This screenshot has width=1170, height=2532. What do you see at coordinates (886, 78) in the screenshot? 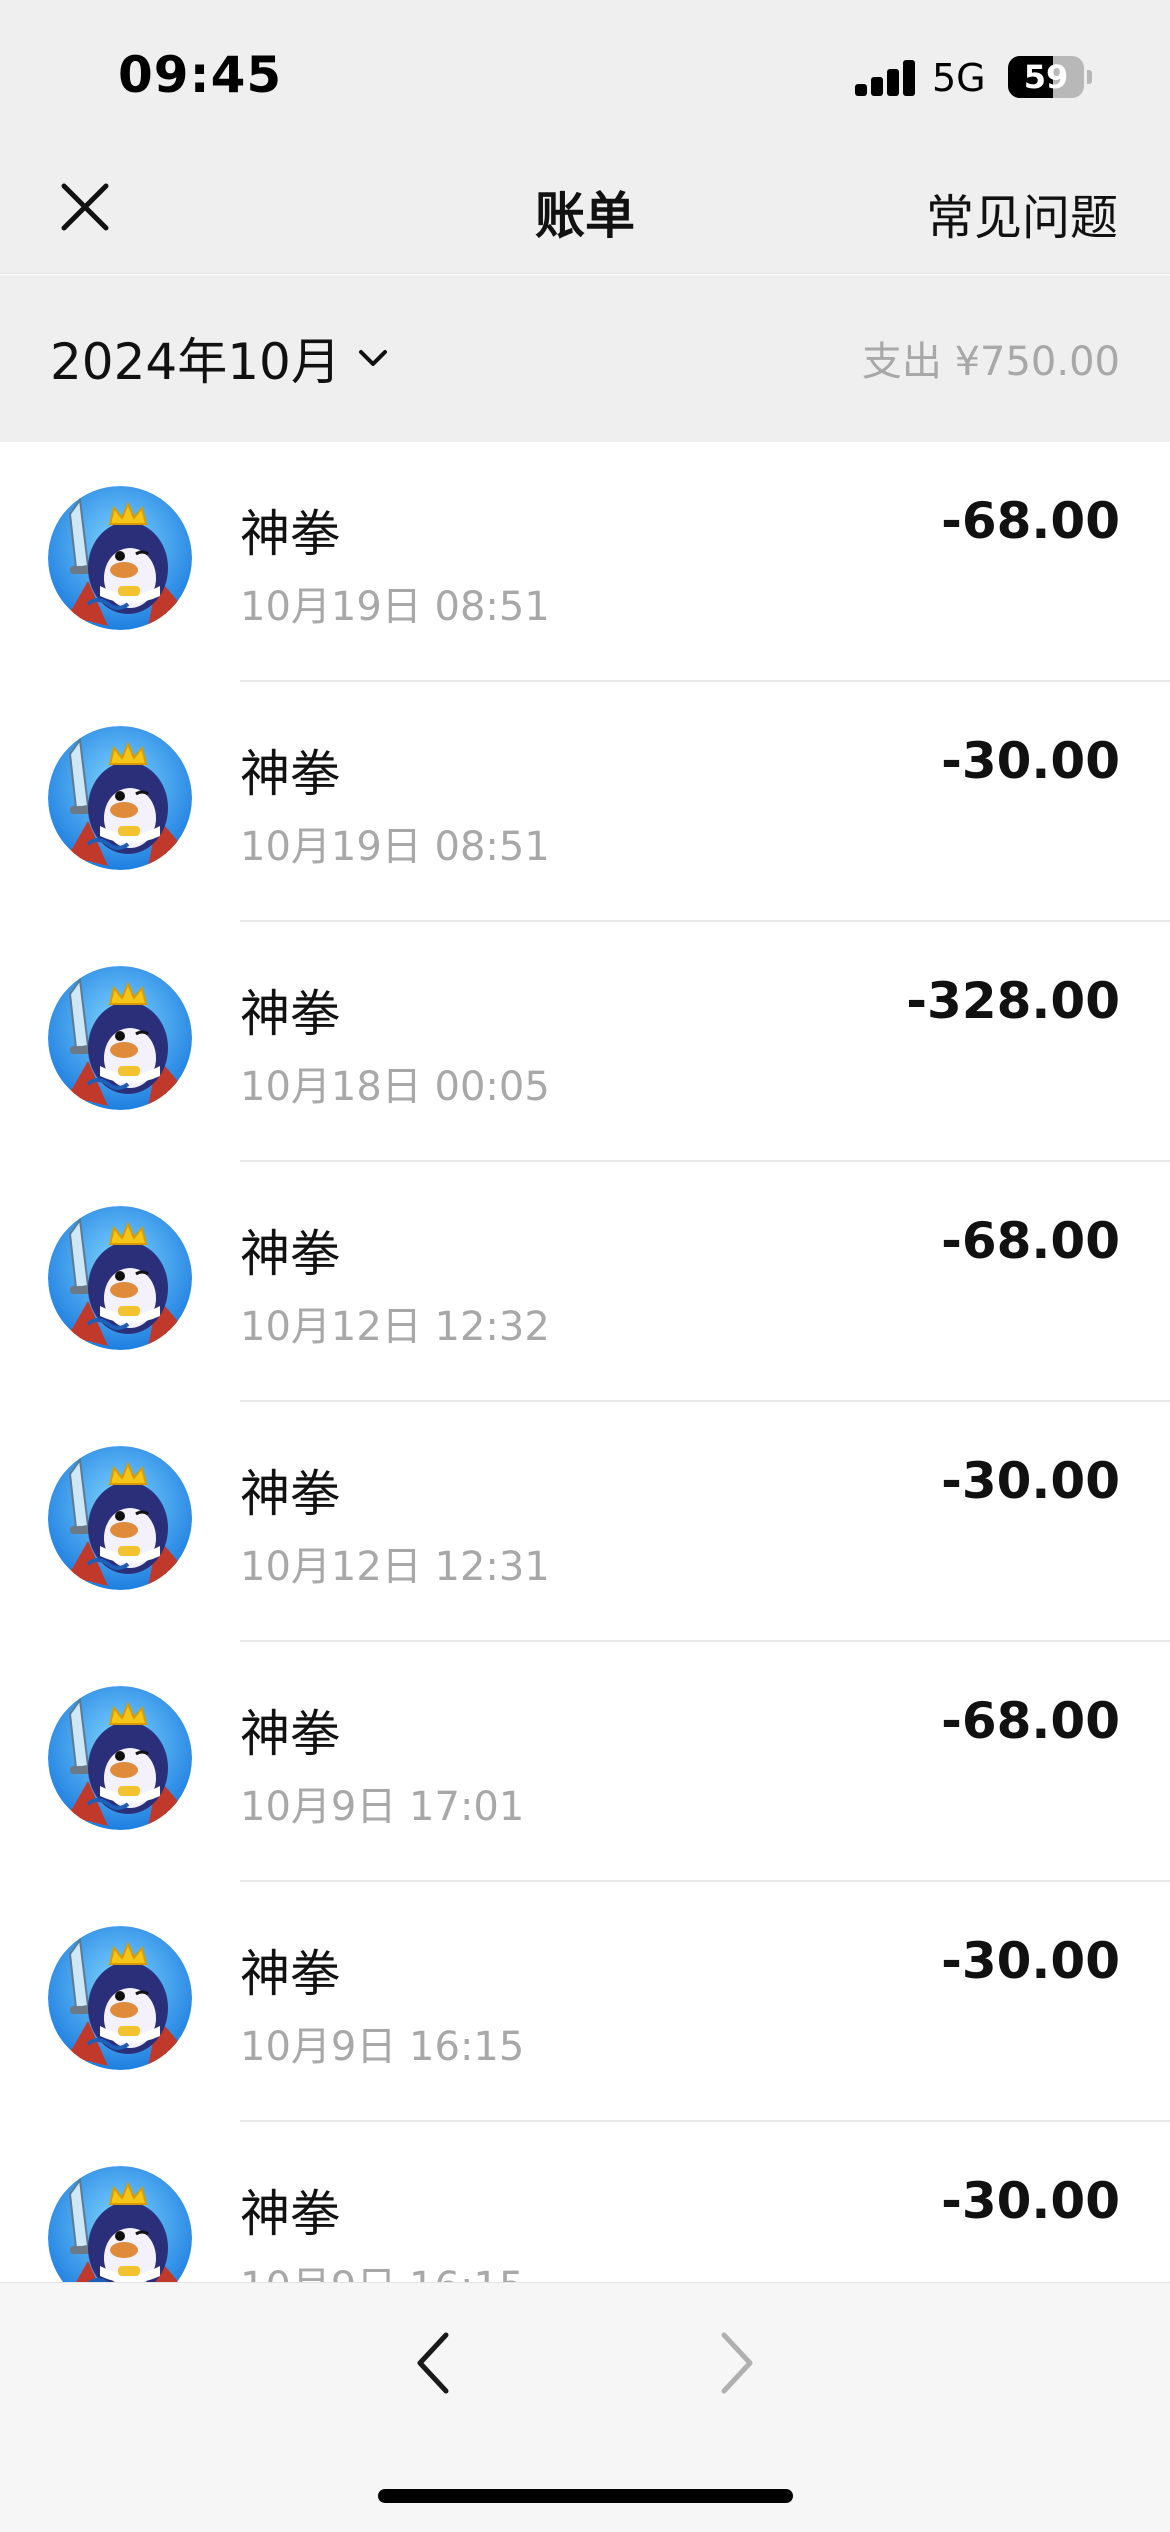
I see `cellular-signal-icon` at bounding box center [886, 78].